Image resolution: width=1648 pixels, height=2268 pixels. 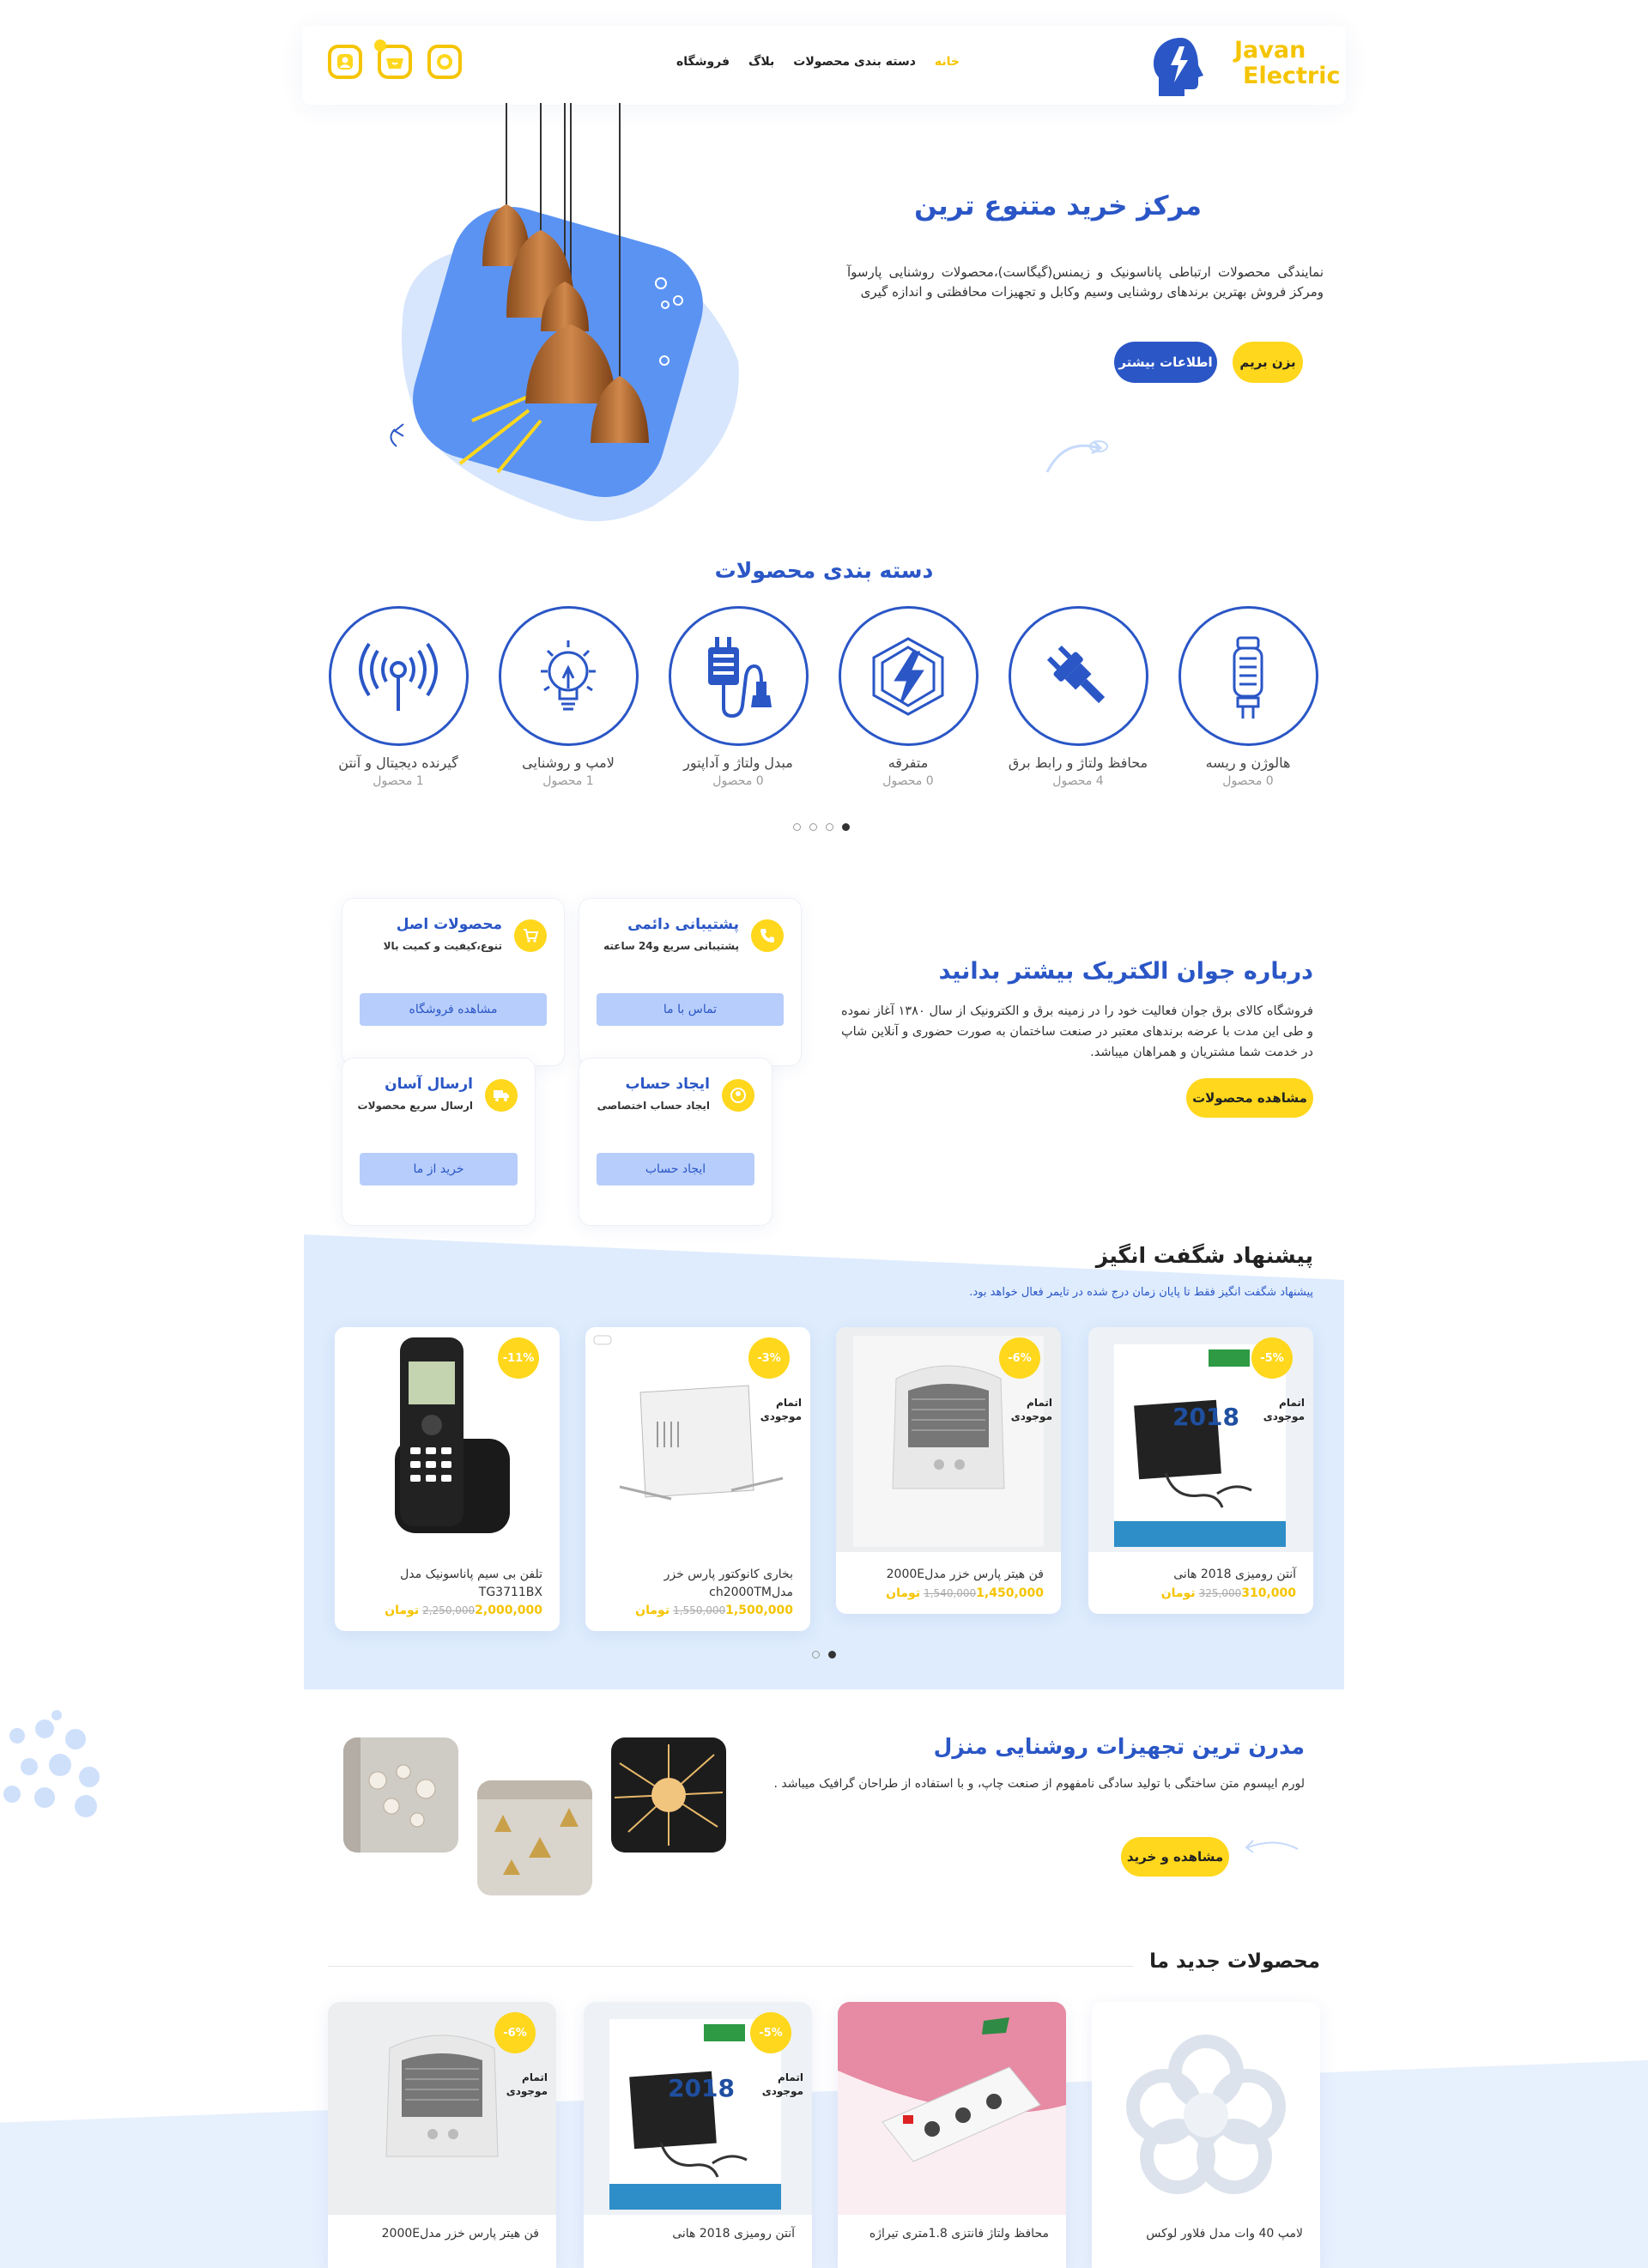 What do you see at coordinates (703, 62) in the screenshot?
I see `nav-shop: فروشگاه` at bounding box center [703, 62].